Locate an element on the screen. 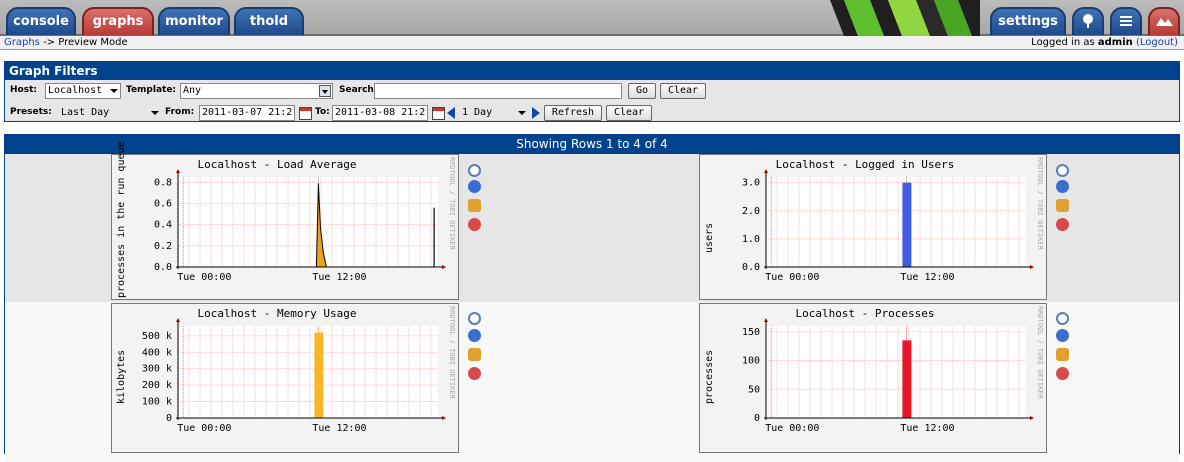  refresh-button: Refresh is located at coordinates (573, 113).